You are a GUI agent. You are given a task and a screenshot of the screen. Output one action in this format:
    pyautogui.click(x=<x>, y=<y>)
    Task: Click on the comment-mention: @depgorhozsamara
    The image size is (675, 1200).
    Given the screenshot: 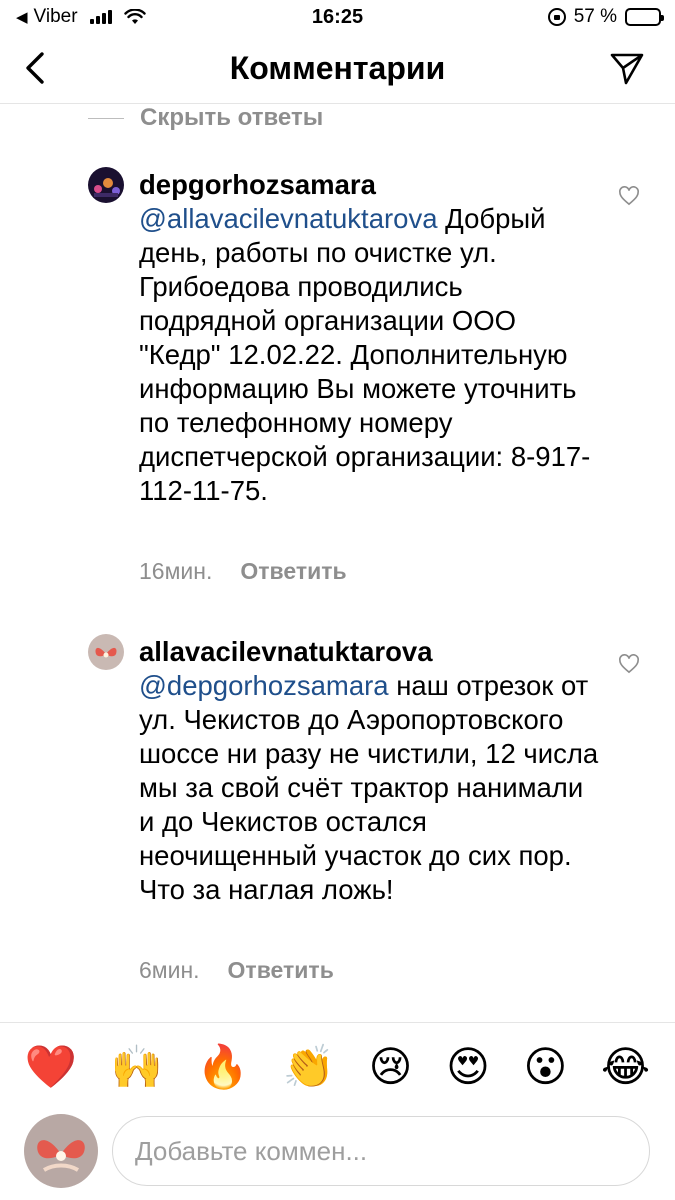 What is the action you would take?
    pyautogui.click(x=264, y=685)
    